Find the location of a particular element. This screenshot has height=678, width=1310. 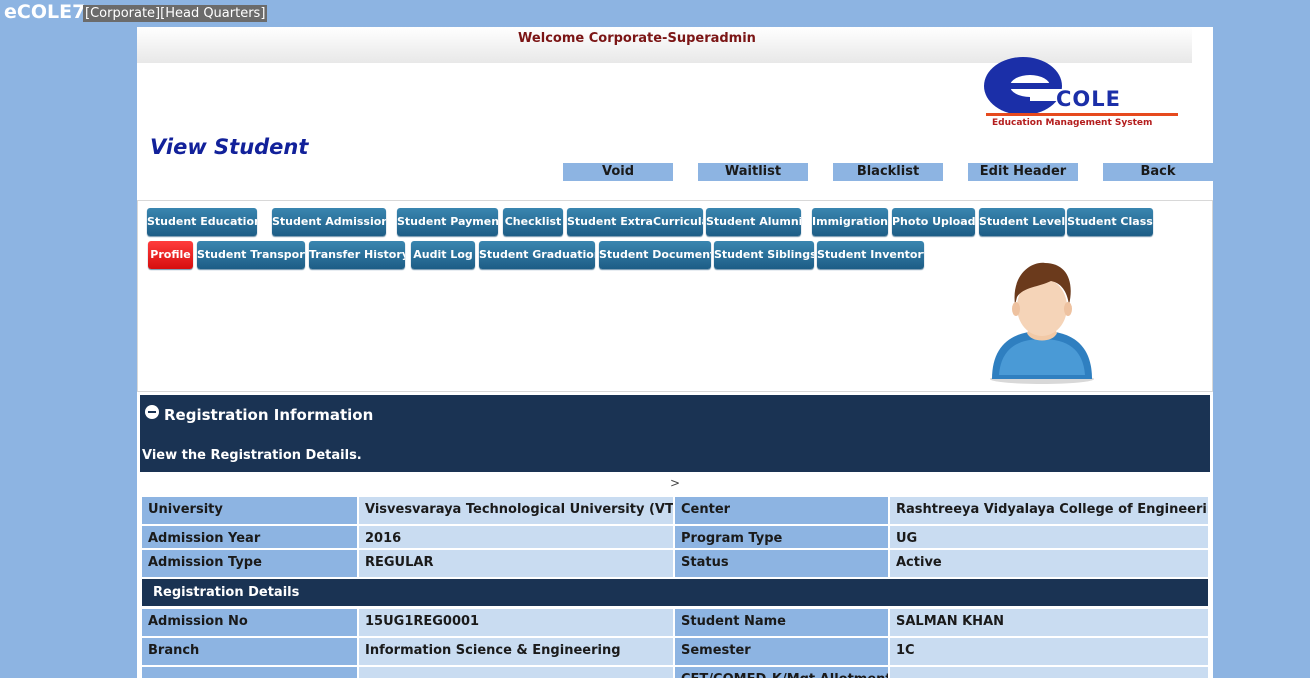

details-row-allotment: CET/COMED-K/Mgt Allotment is located at coordinates (675, 672).